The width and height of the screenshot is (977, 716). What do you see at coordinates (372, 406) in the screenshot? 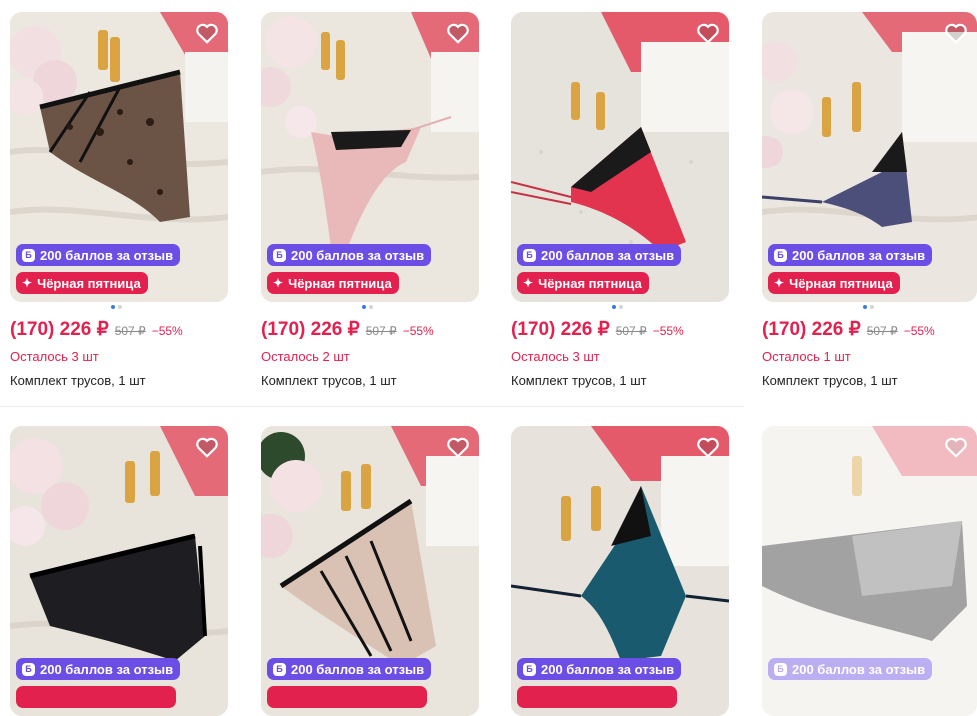
I see `row-divider` at bounding box center [372, 406].